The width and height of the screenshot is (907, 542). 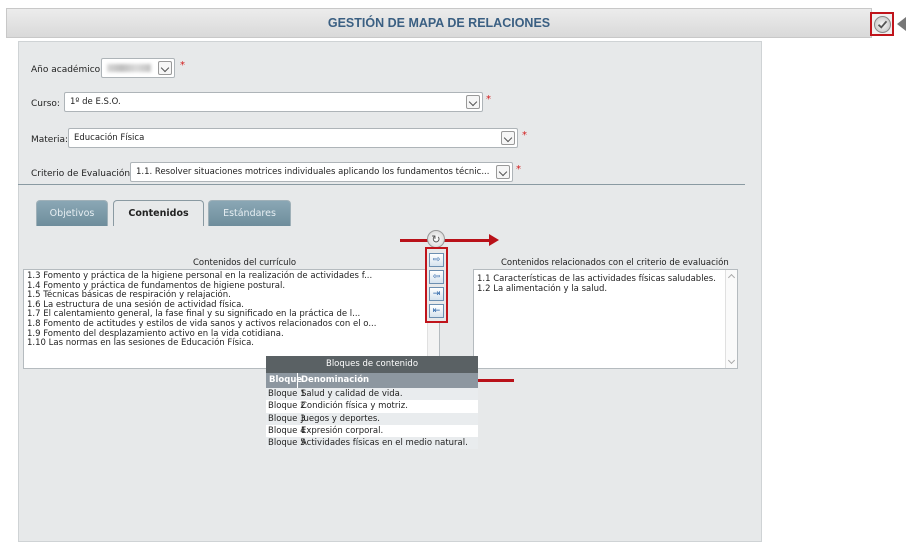 I want to click on materia-label: Materia:, so click(x=50, y=140).